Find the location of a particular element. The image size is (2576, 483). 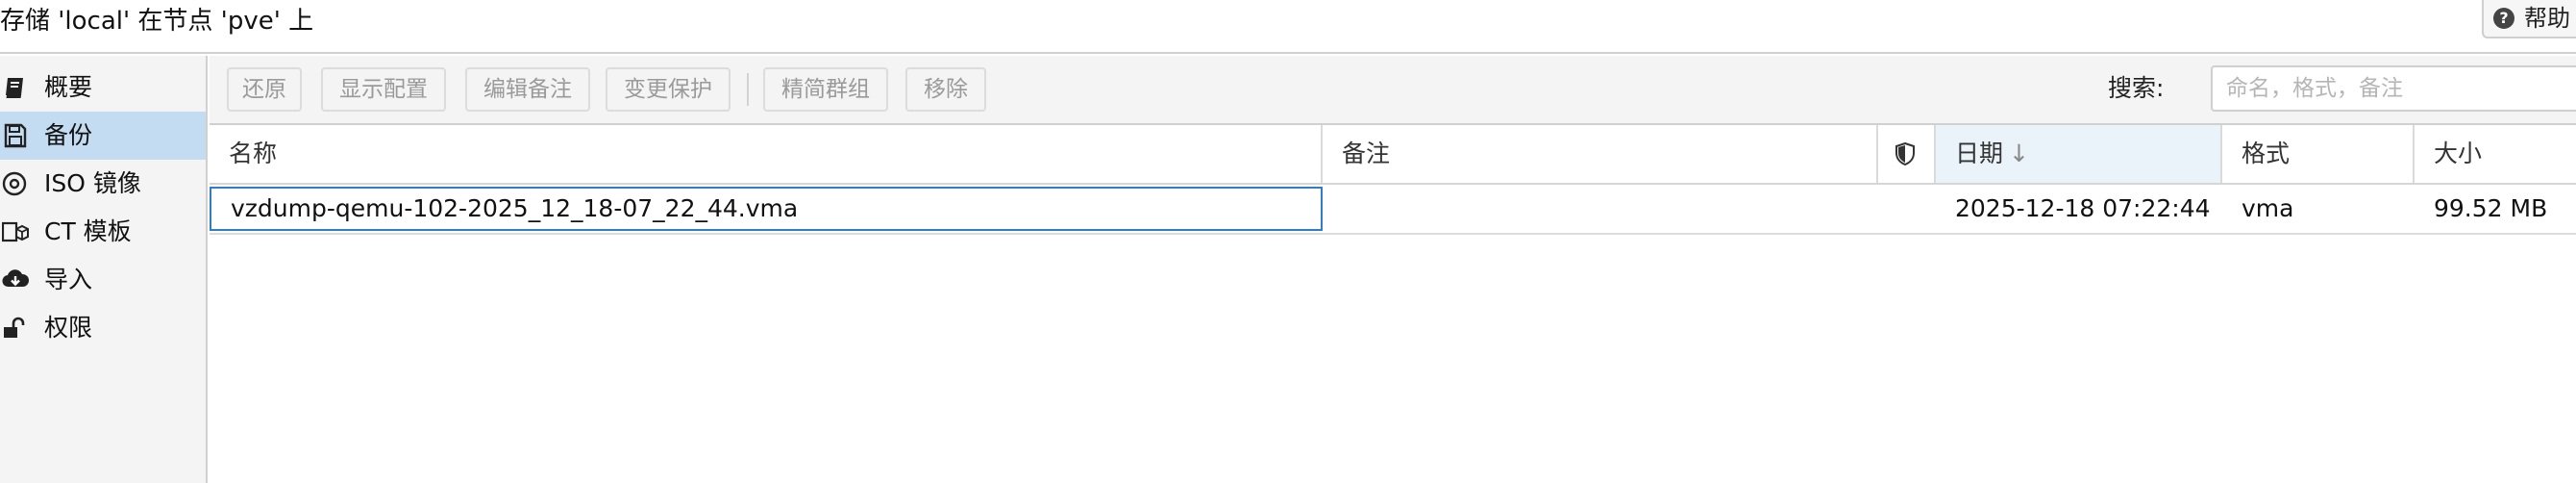

column-header-protected is located at coordinates (1907, 154).